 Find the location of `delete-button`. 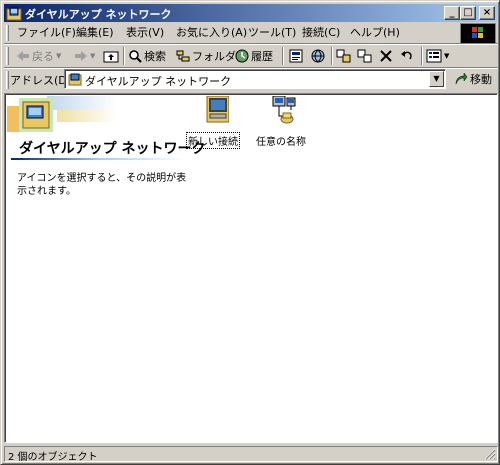

delete-button is located at coordinates (386, 56).